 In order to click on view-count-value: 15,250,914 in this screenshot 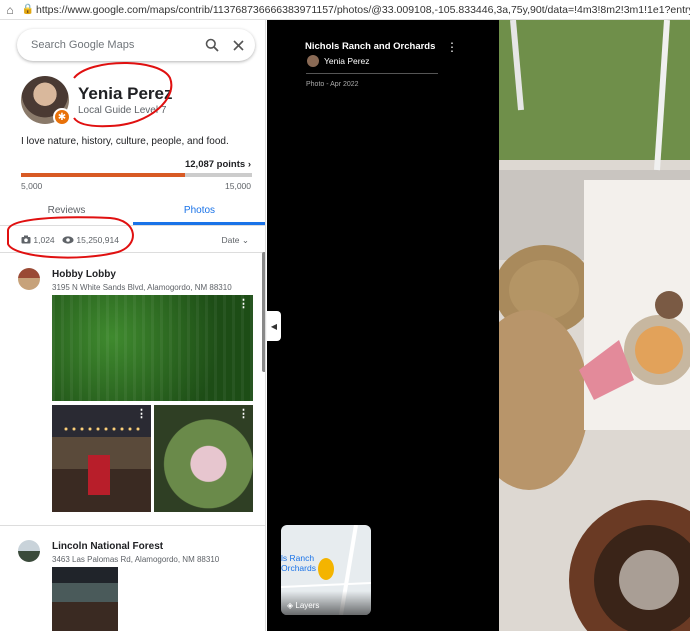, I will do `click(97, 240)`.